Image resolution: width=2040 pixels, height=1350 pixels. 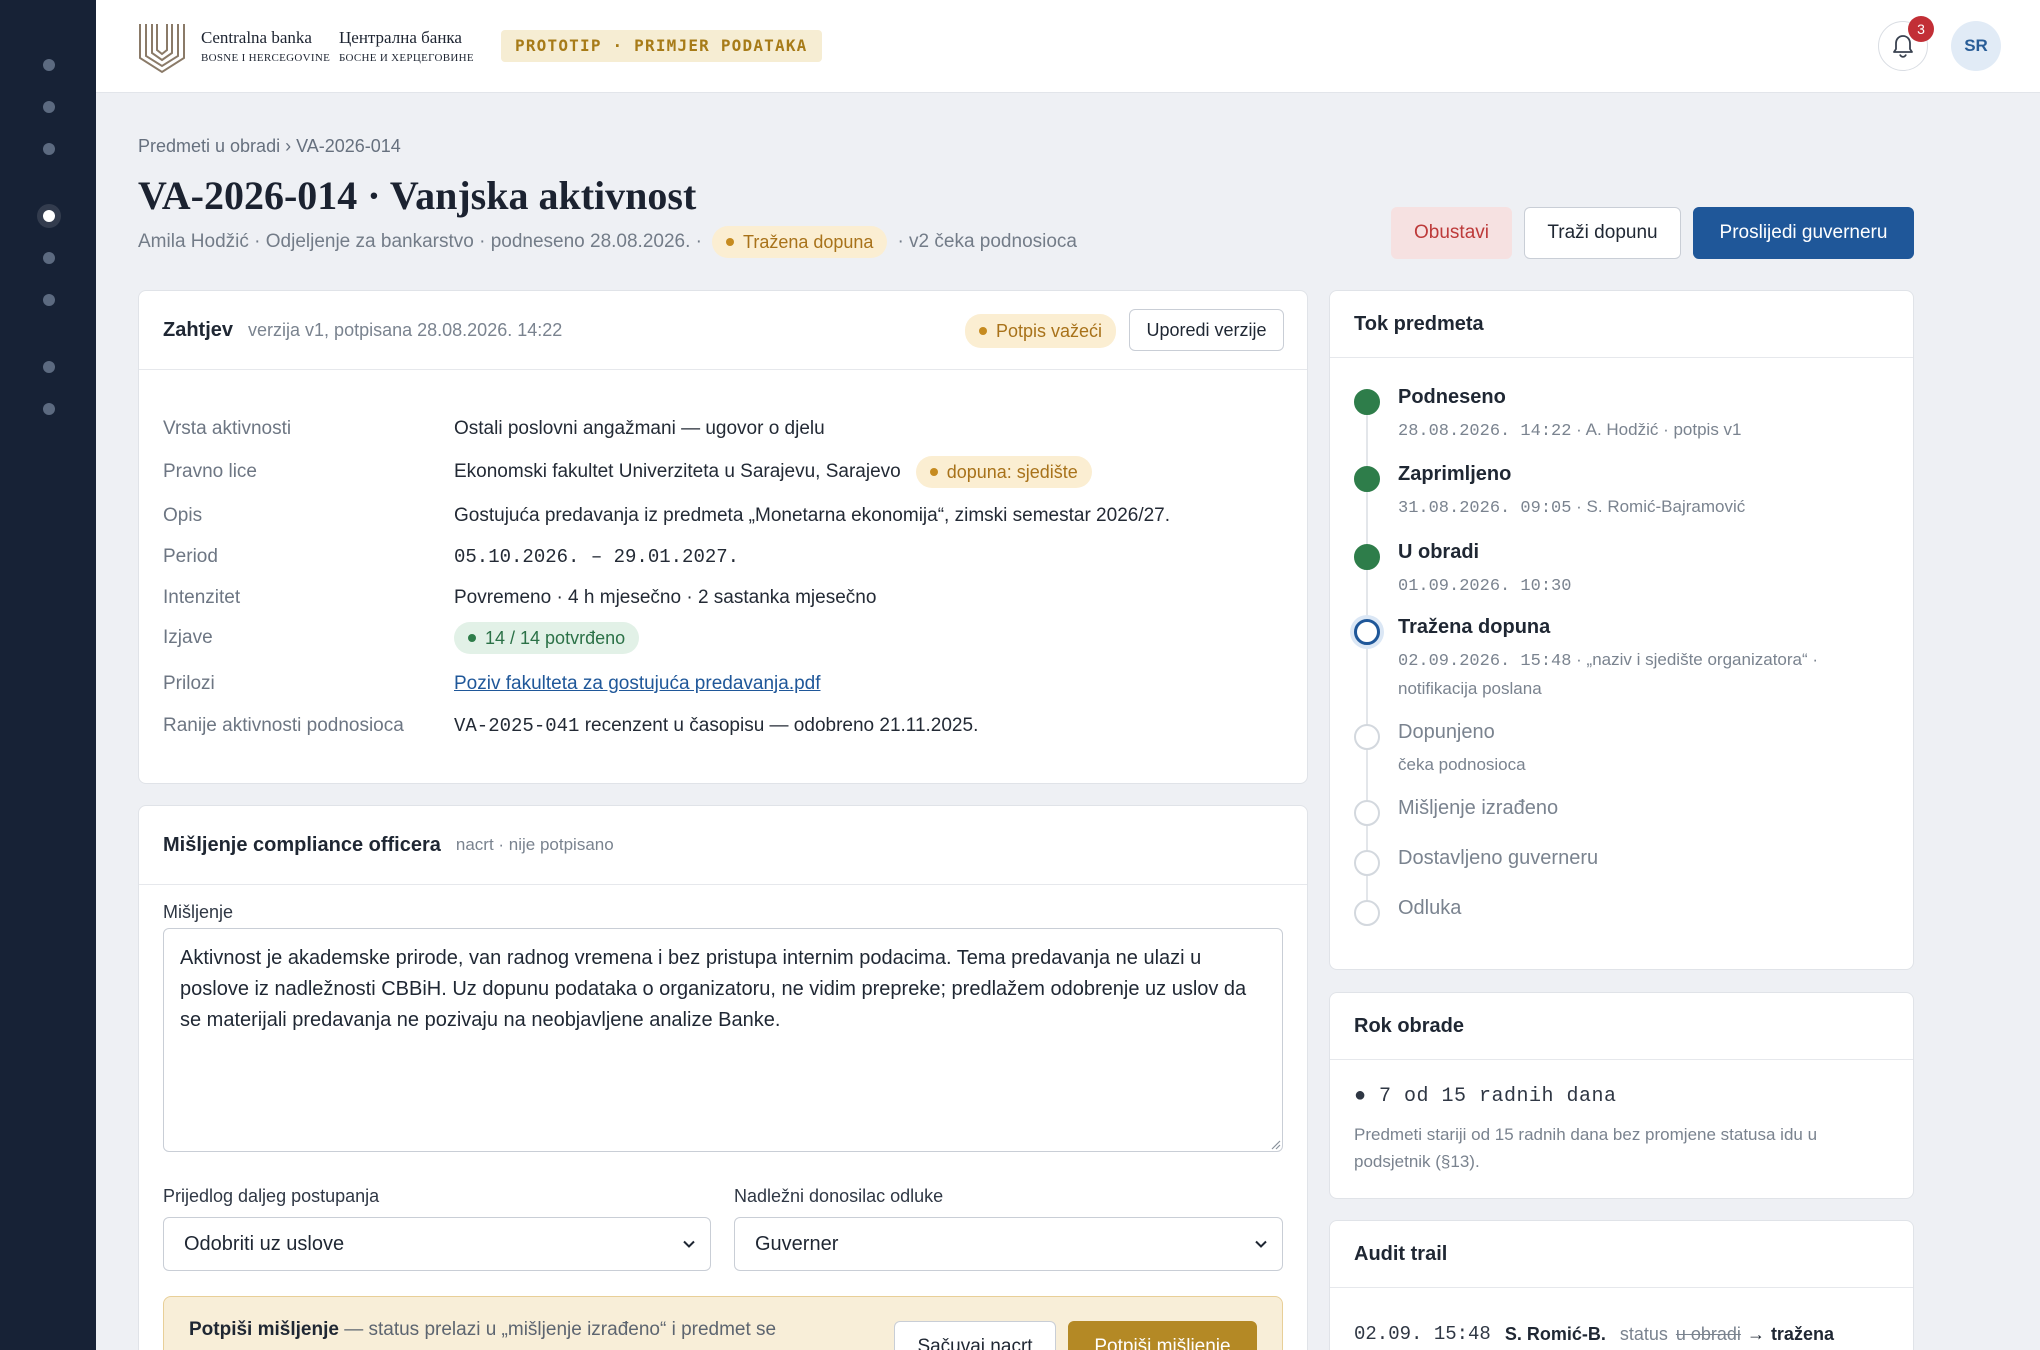 I want to click on step-title: Dopunjeno, so click(x=1446, y=732).